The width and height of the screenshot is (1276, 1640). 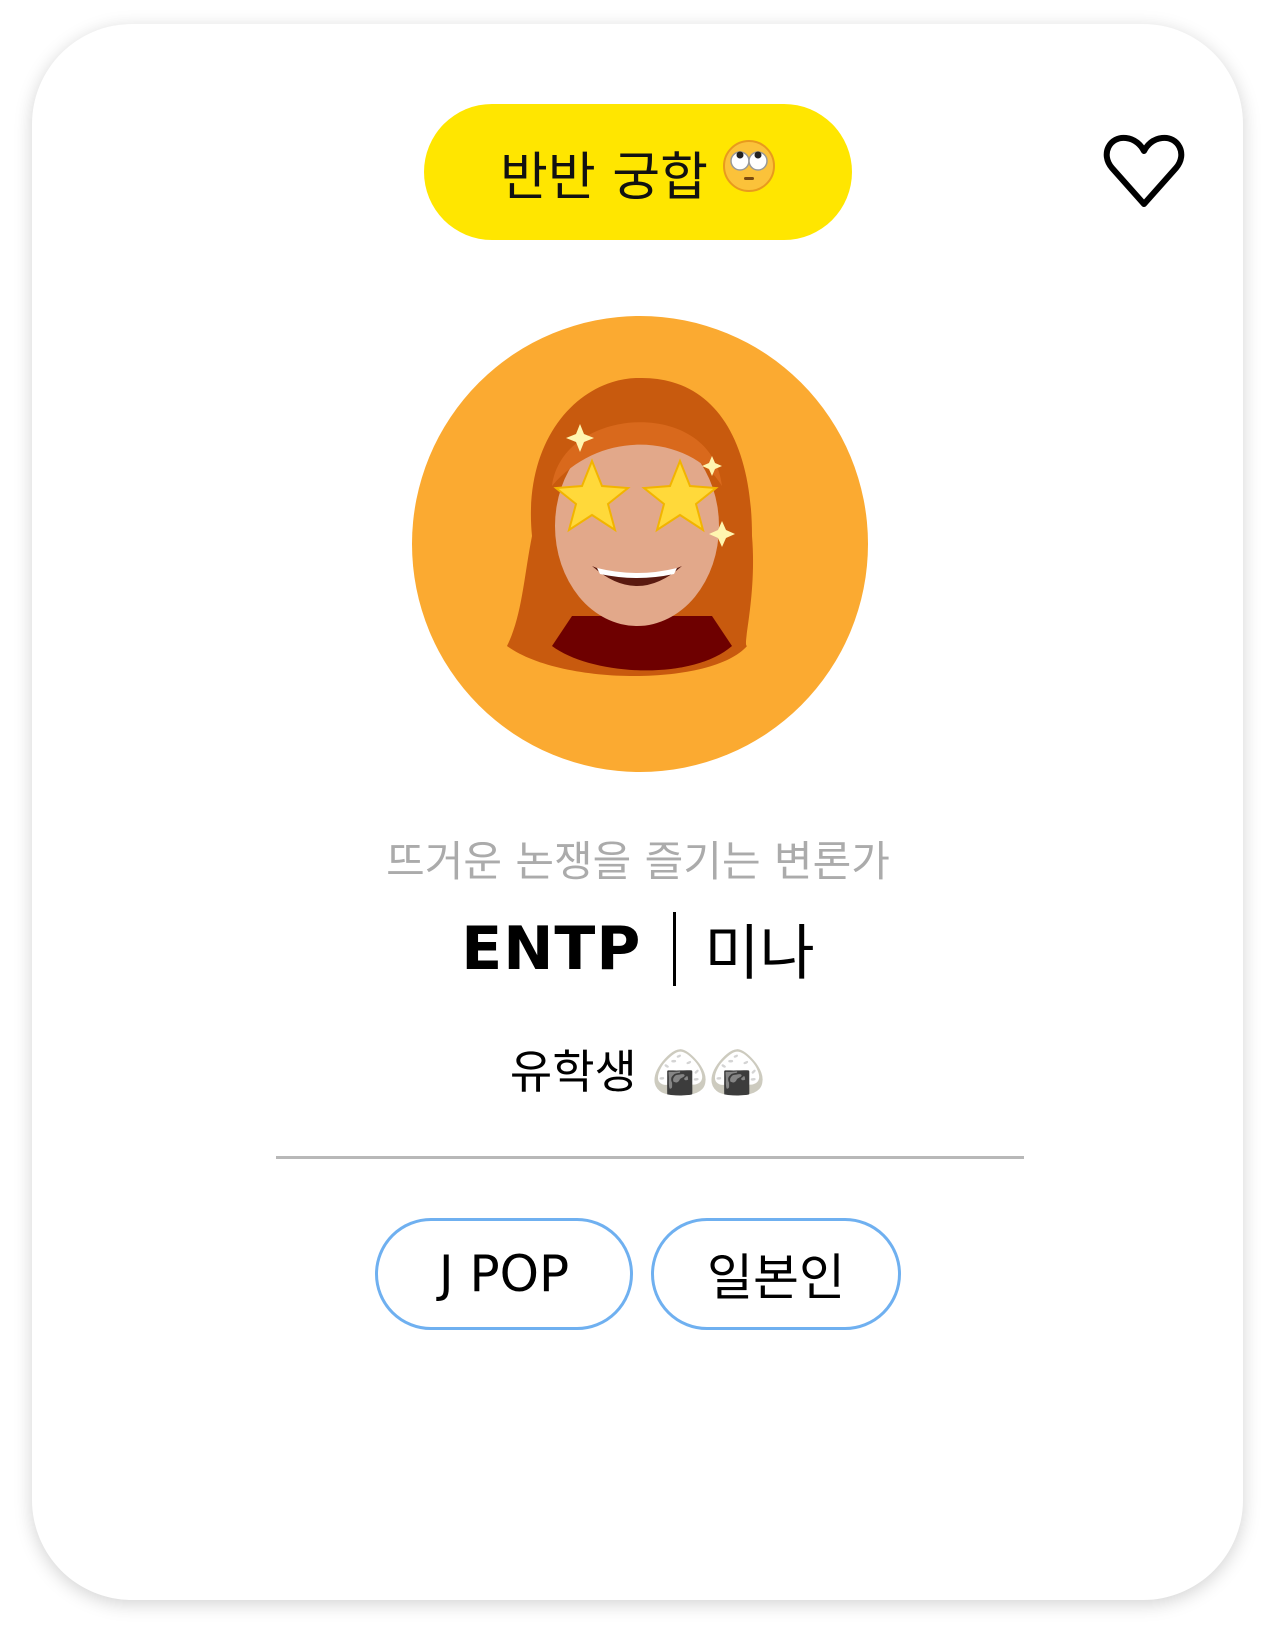 I want to click on user-name: 미나, so click(x=759, y=954).